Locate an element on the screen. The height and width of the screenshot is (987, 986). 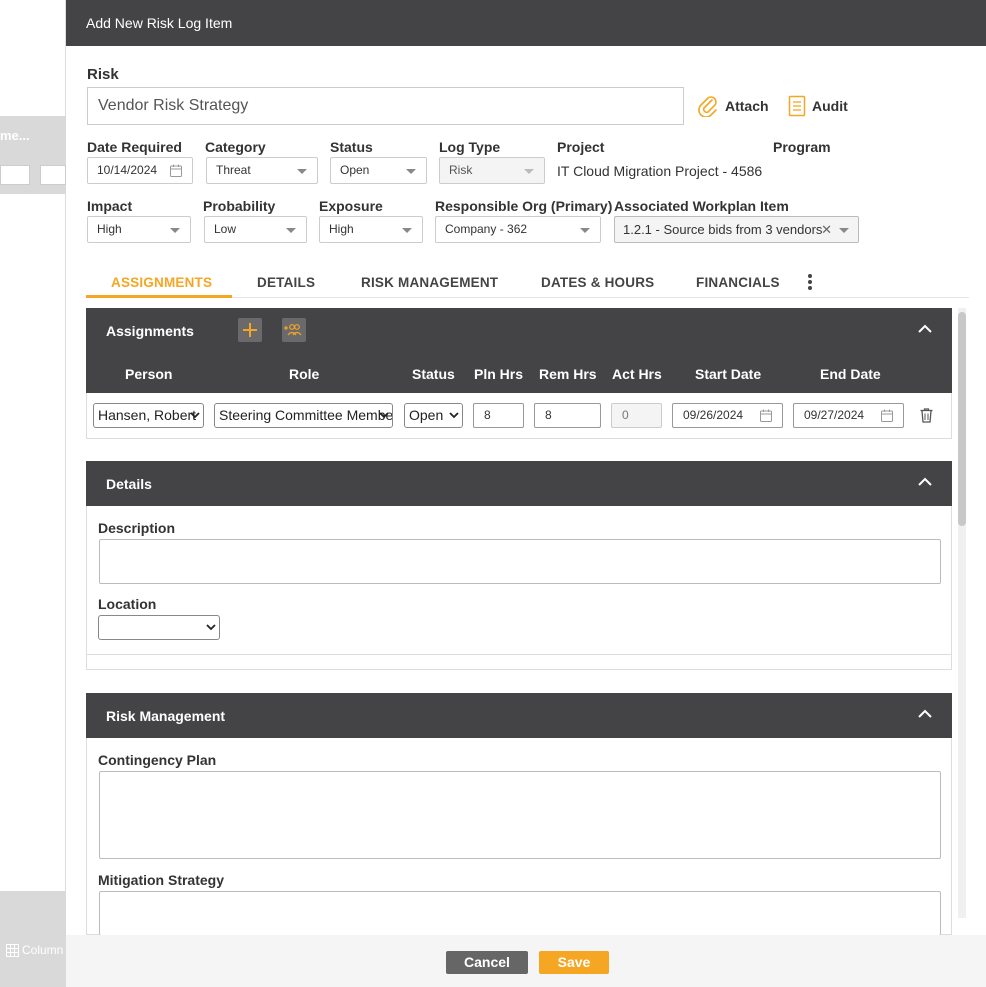
responsible-org-value: Company - 362 is located at coordinates (486, 229).